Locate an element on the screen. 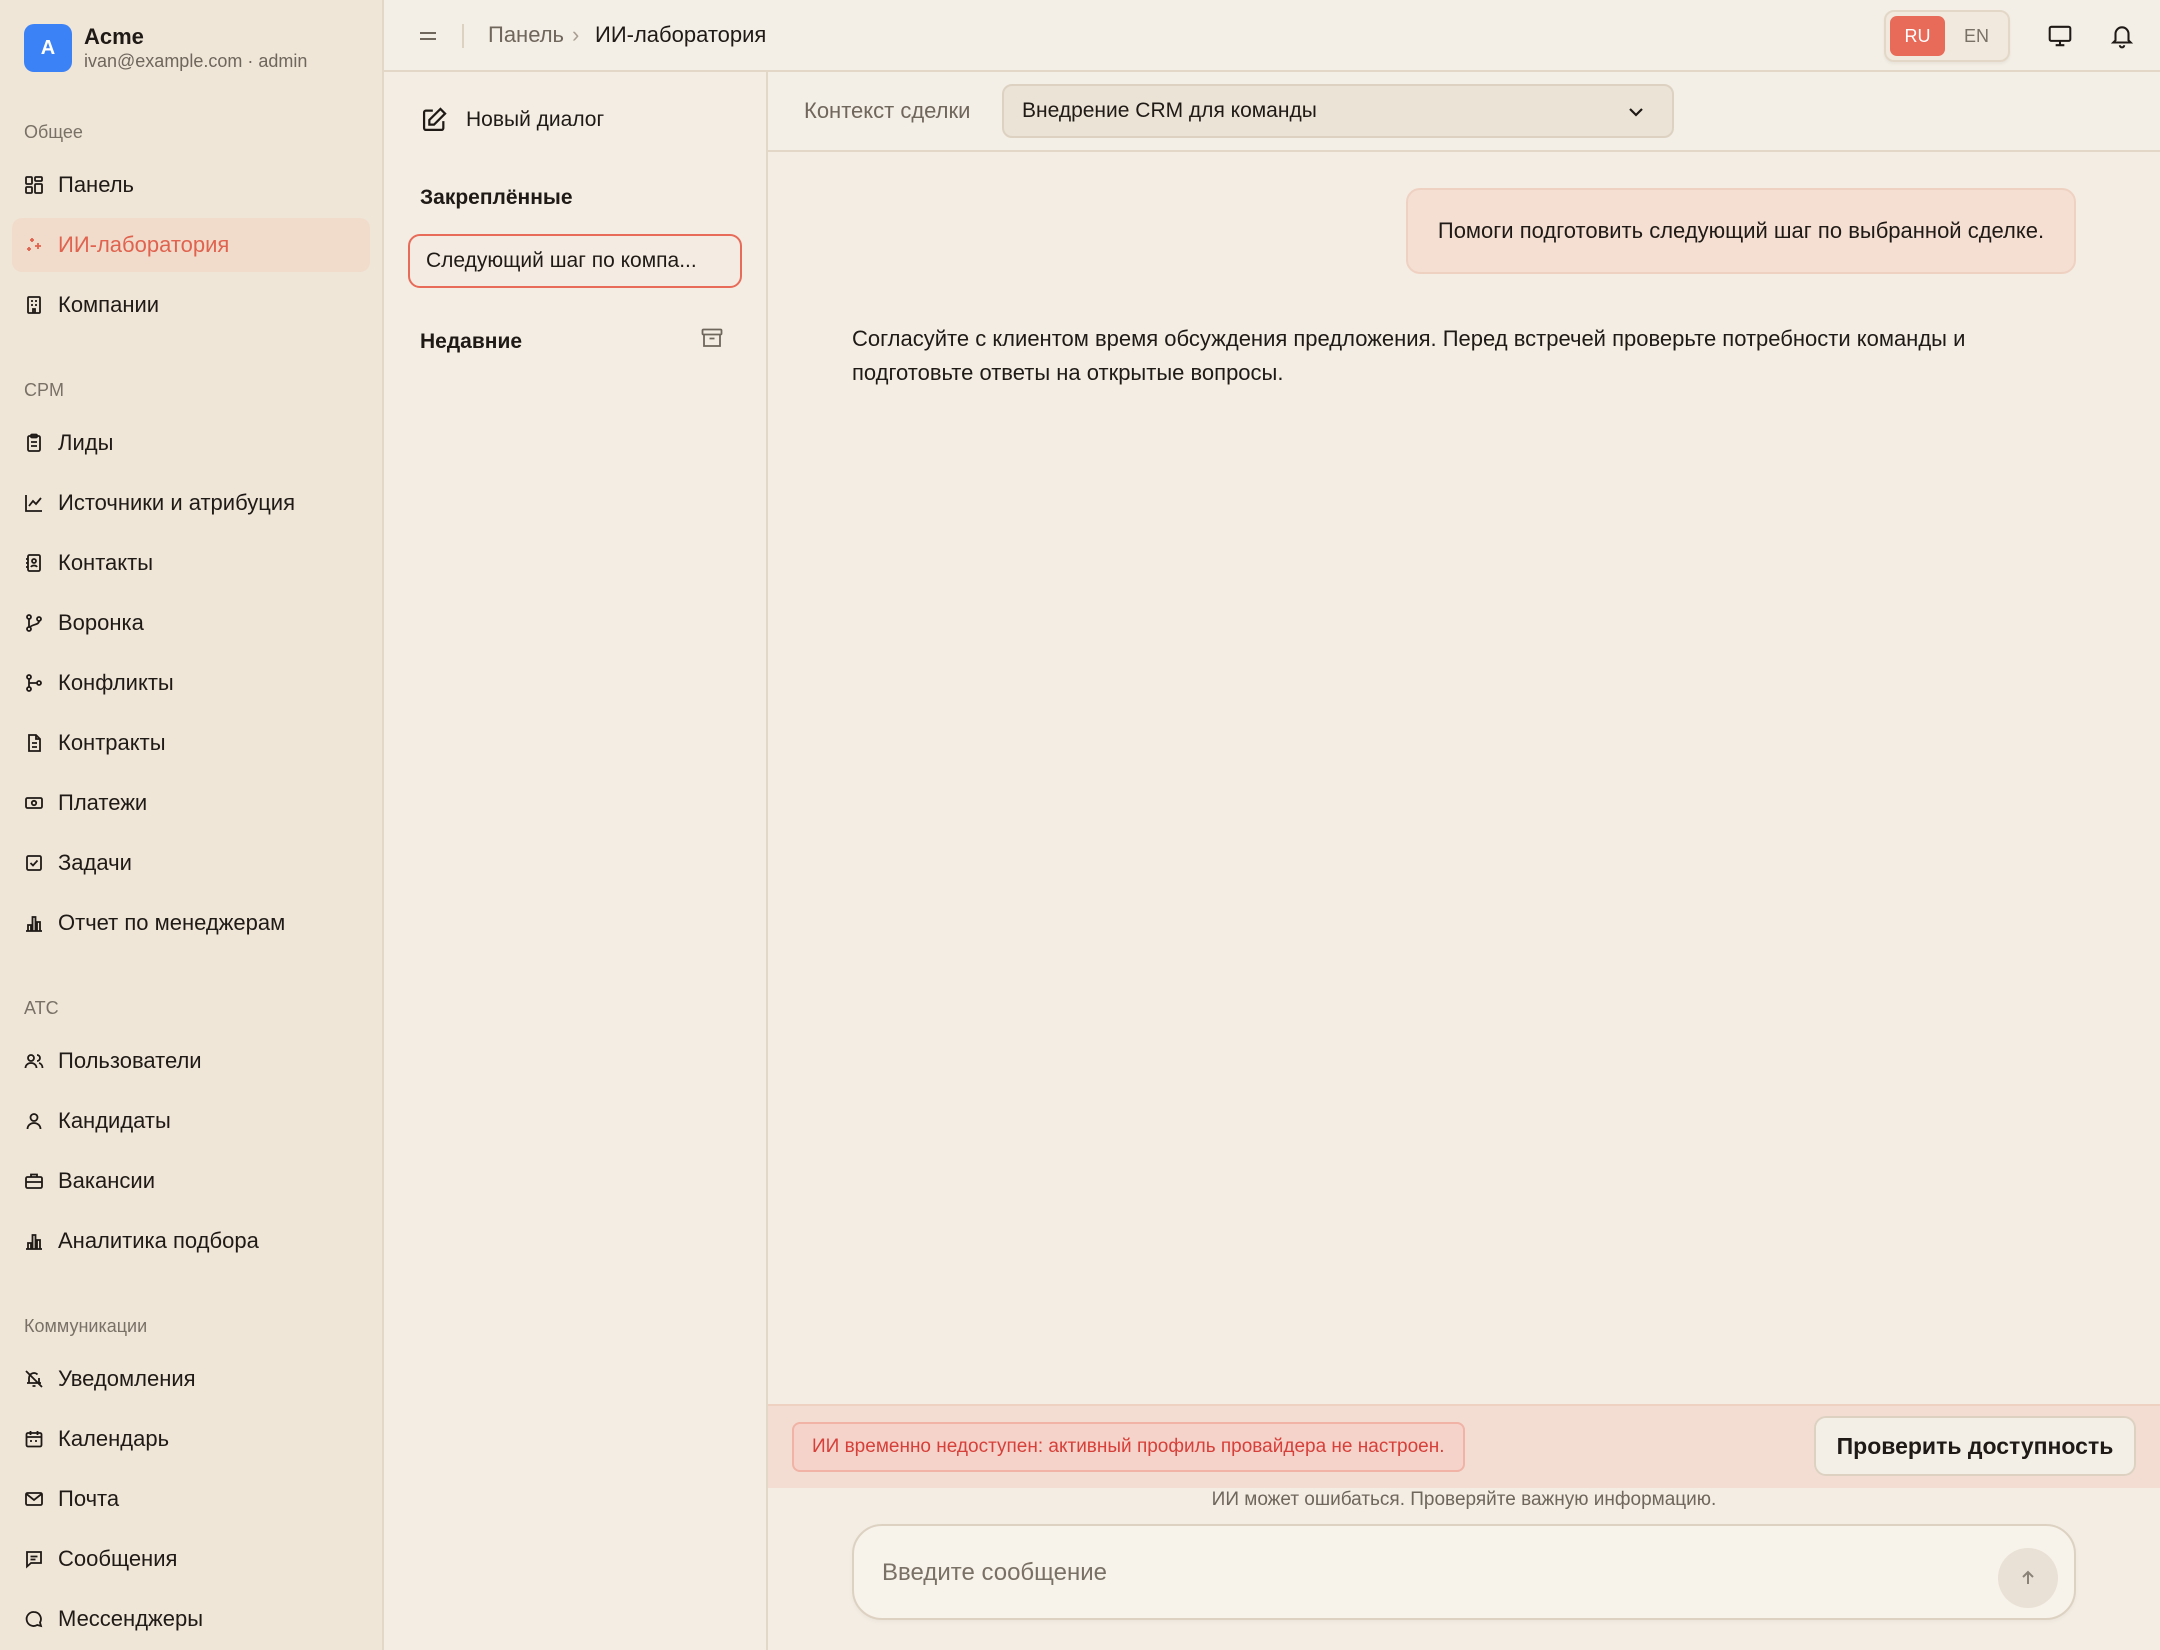 The image size is (2160, 1650). lang-ru-button: RU is located at coordinates (1917, 36).